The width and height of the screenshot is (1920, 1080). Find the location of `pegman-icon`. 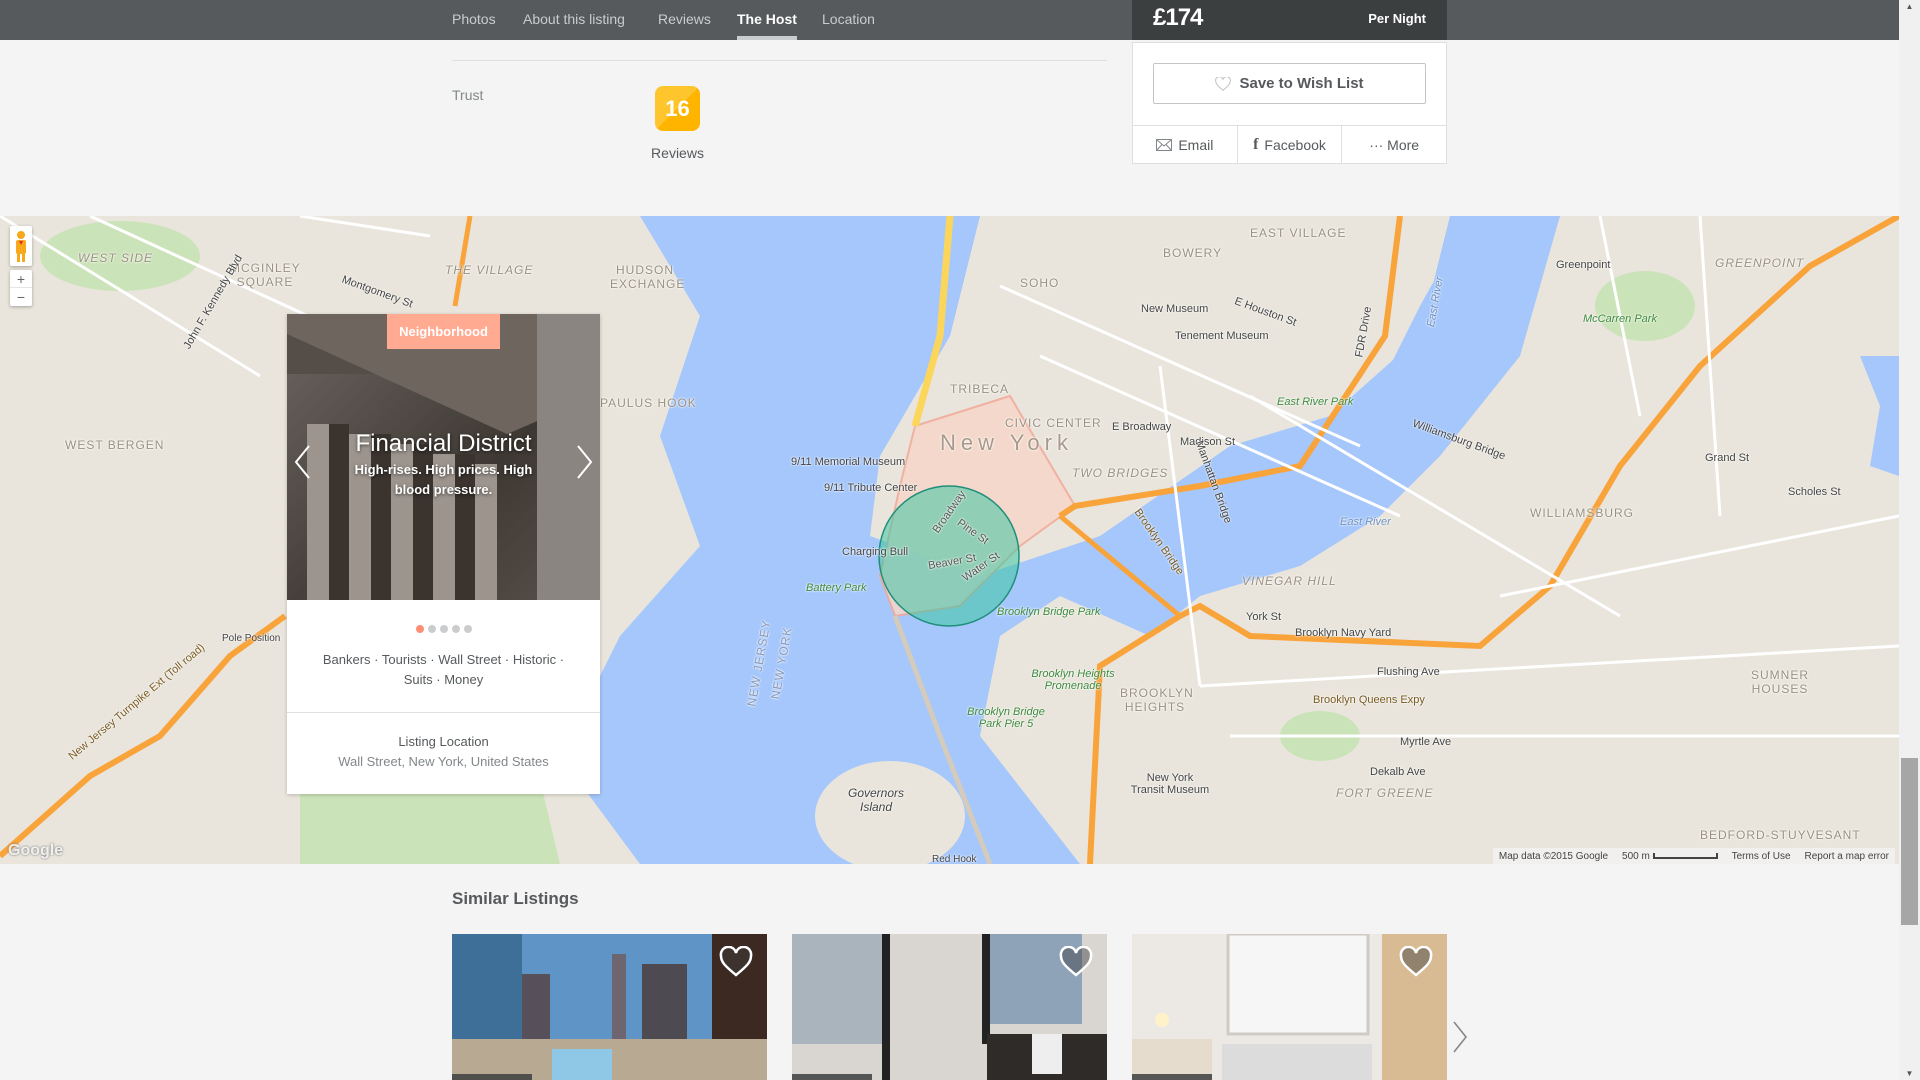

pegman-icon is located at coordinates (21, 246).